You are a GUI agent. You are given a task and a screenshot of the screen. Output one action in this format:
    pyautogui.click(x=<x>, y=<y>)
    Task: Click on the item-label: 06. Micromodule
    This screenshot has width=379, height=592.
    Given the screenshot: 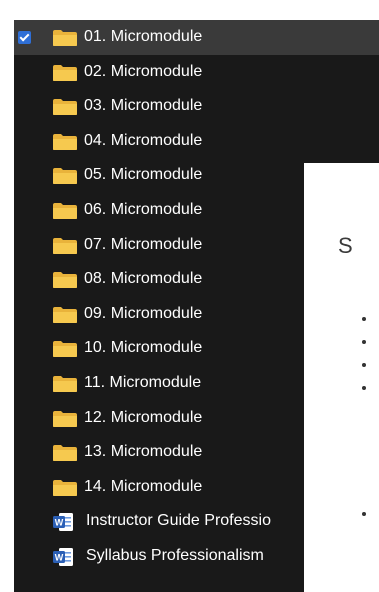 What is the action you would take?
    pyautogui.click(x=143, y=209)
    